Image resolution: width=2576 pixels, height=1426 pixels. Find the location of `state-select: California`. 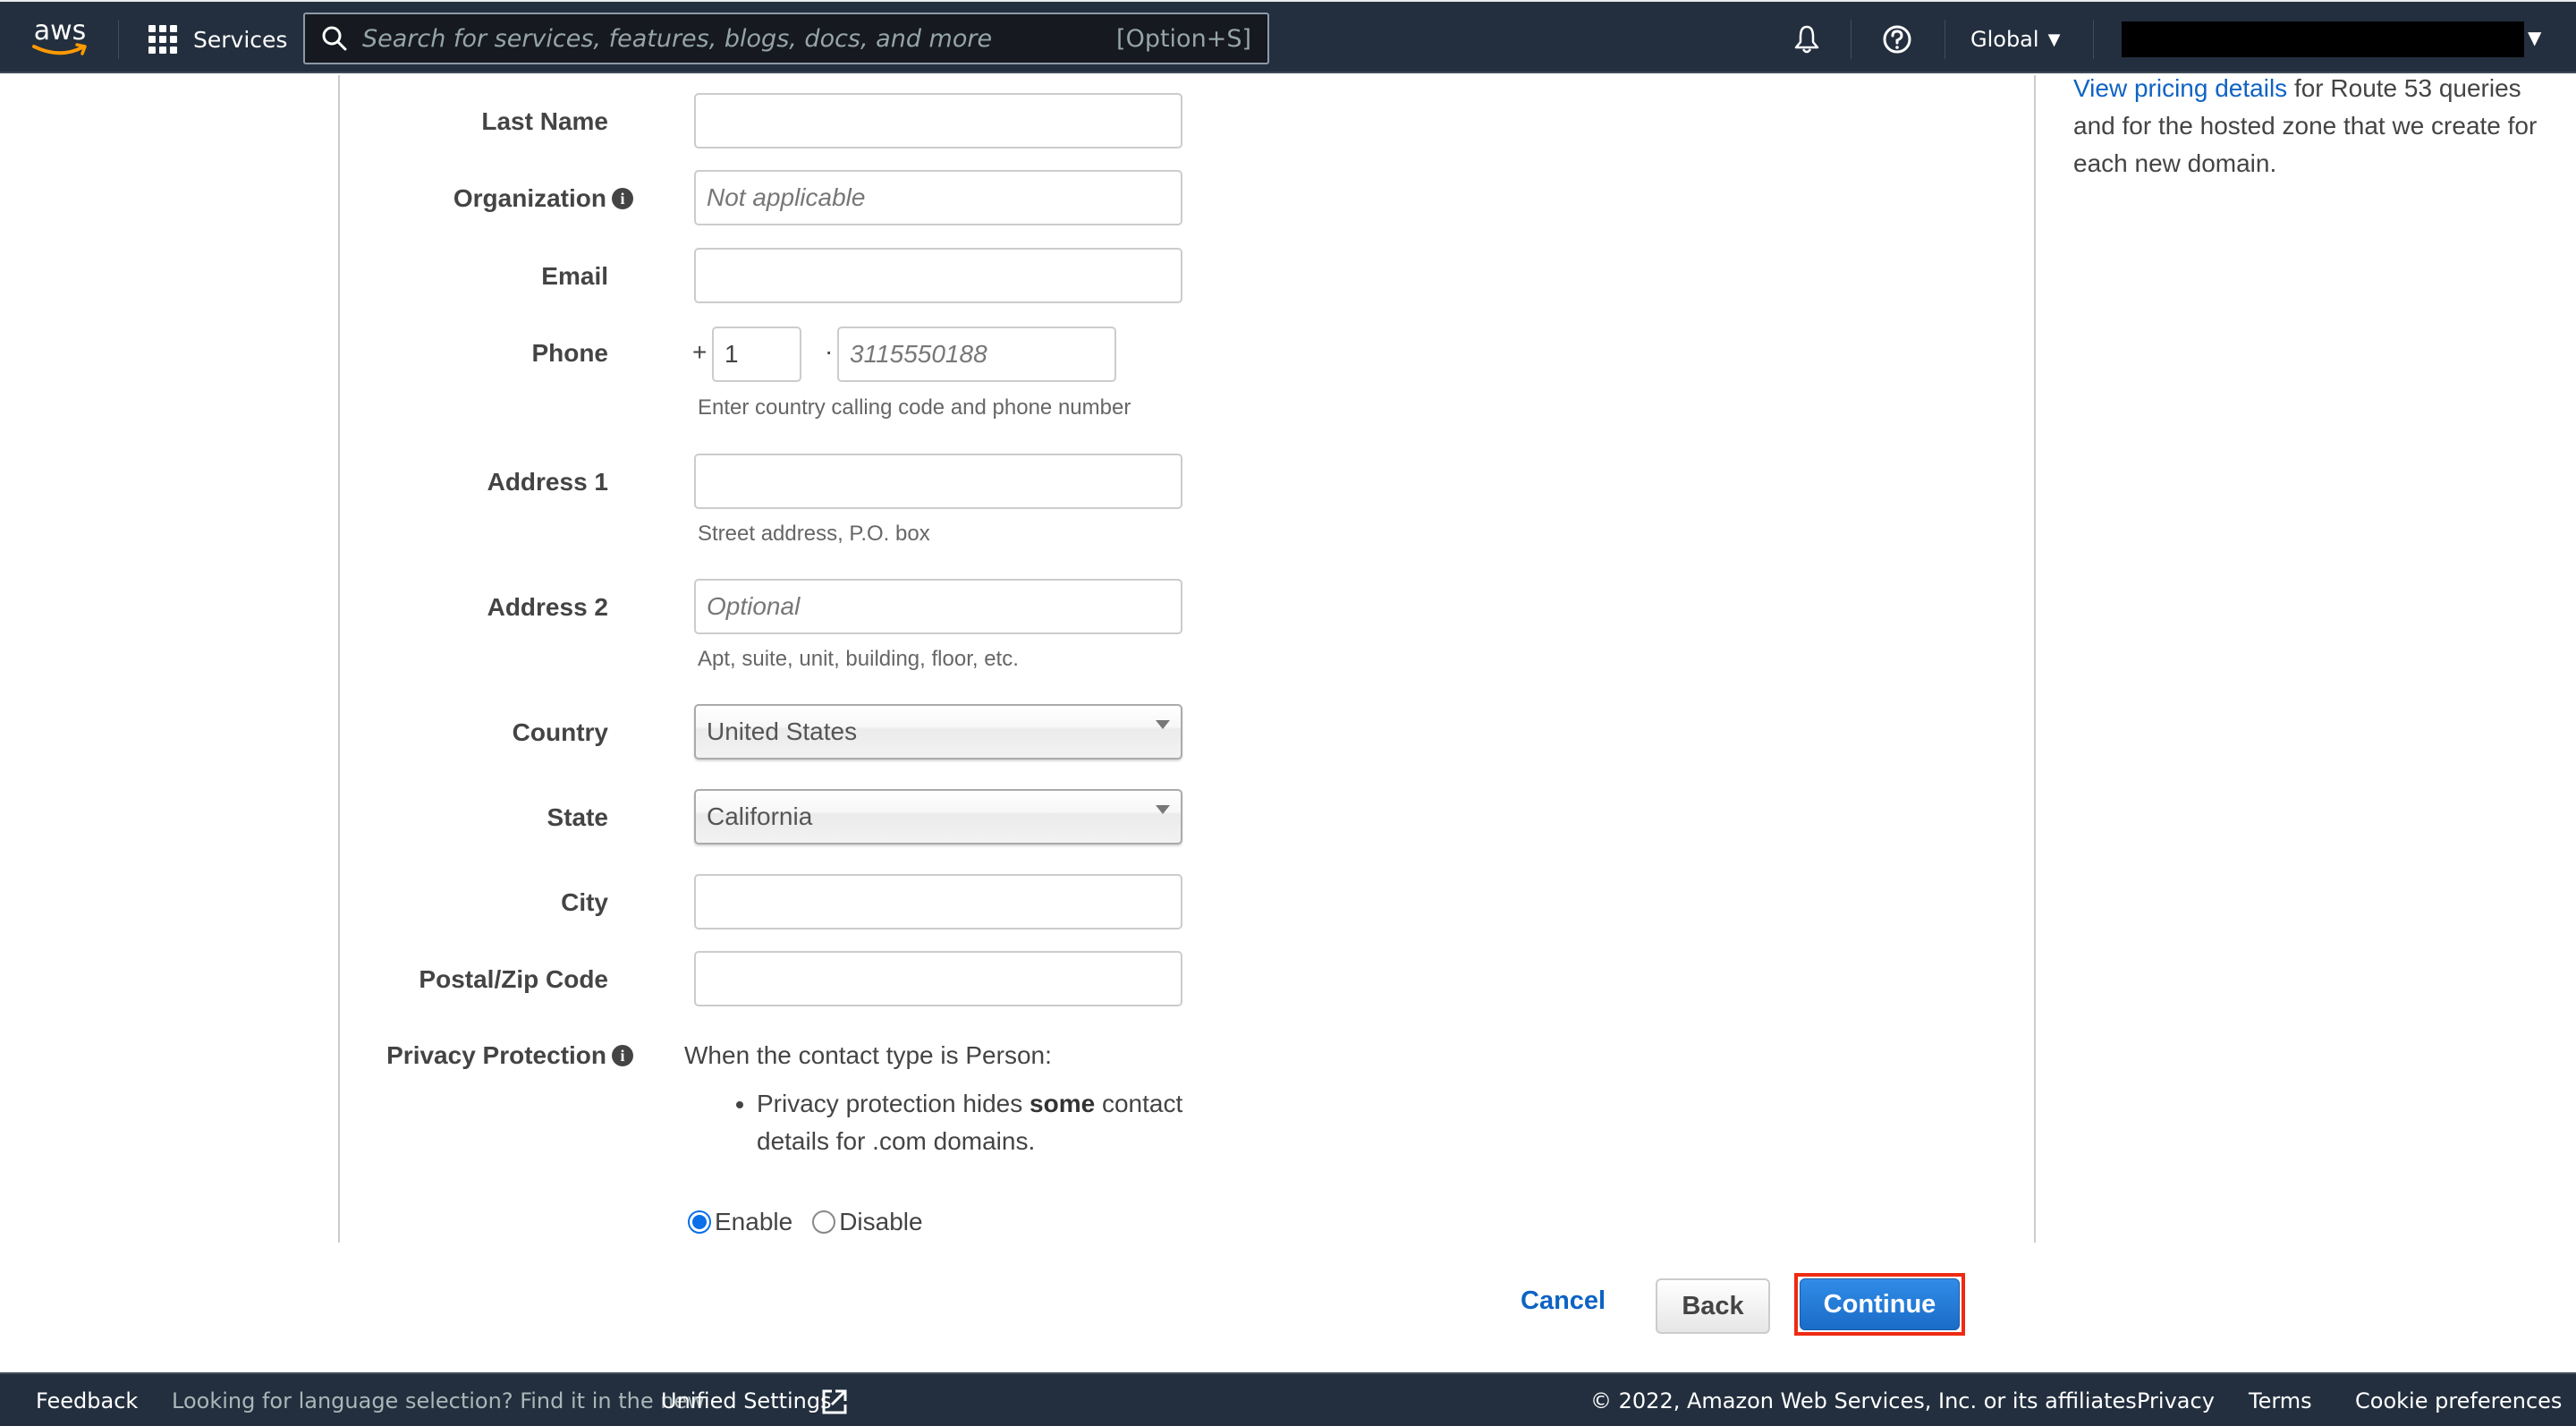

state-select: California is located at coordinates (938, 817).